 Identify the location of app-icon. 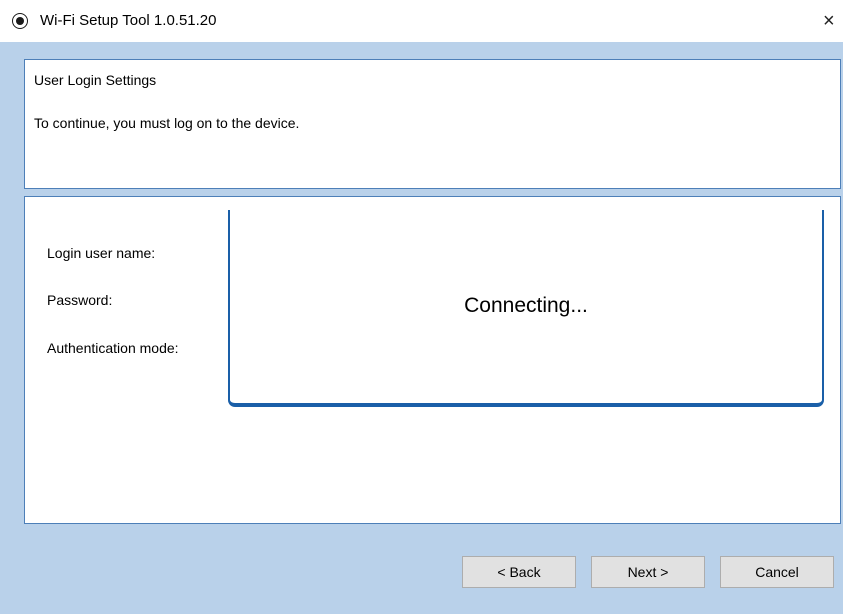
(20, 21).